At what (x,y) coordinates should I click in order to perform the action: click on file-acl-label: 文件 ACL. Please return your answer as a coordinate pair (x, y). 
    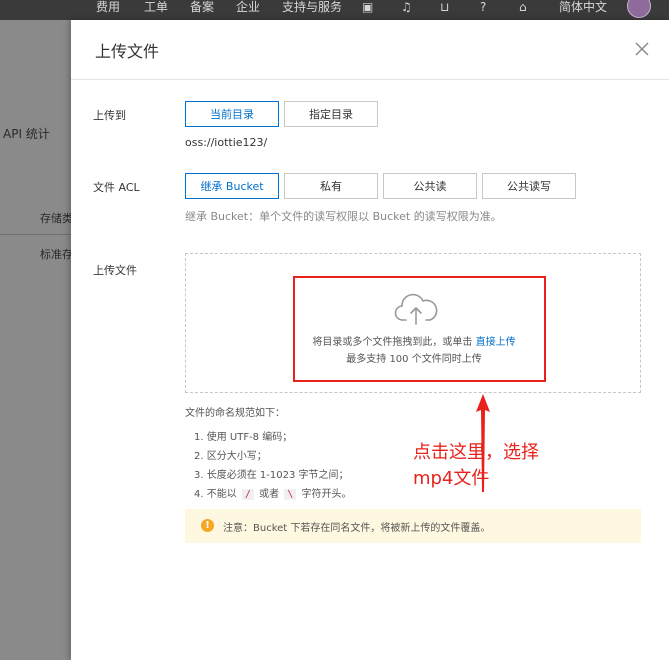
    Looking at the image, I should click on (116, 187).